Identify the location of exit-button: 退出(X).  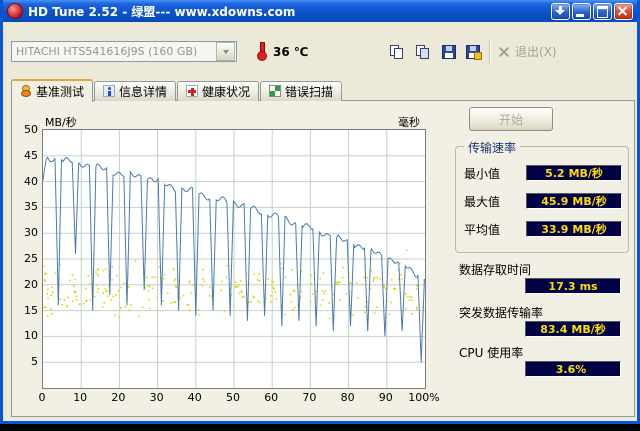
(527, 51).